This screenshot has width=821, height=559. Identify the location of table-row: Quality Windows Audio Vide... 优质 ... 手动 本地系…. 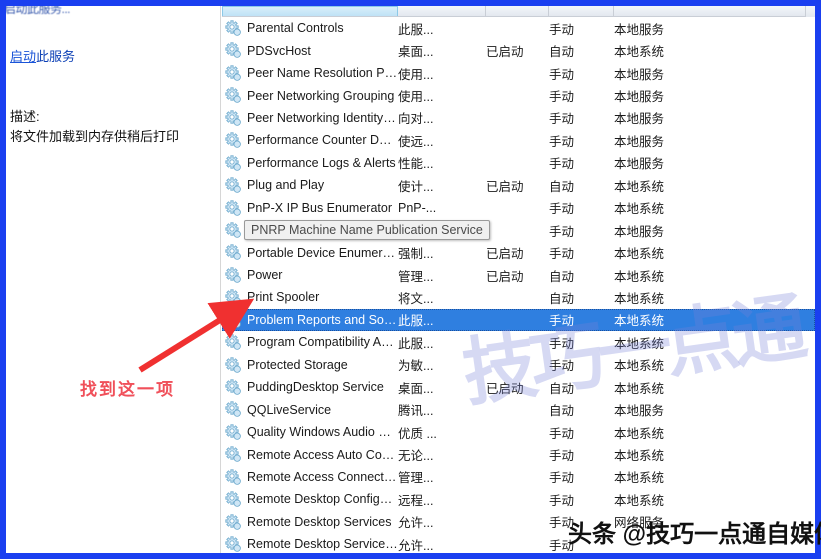
(518, 432).